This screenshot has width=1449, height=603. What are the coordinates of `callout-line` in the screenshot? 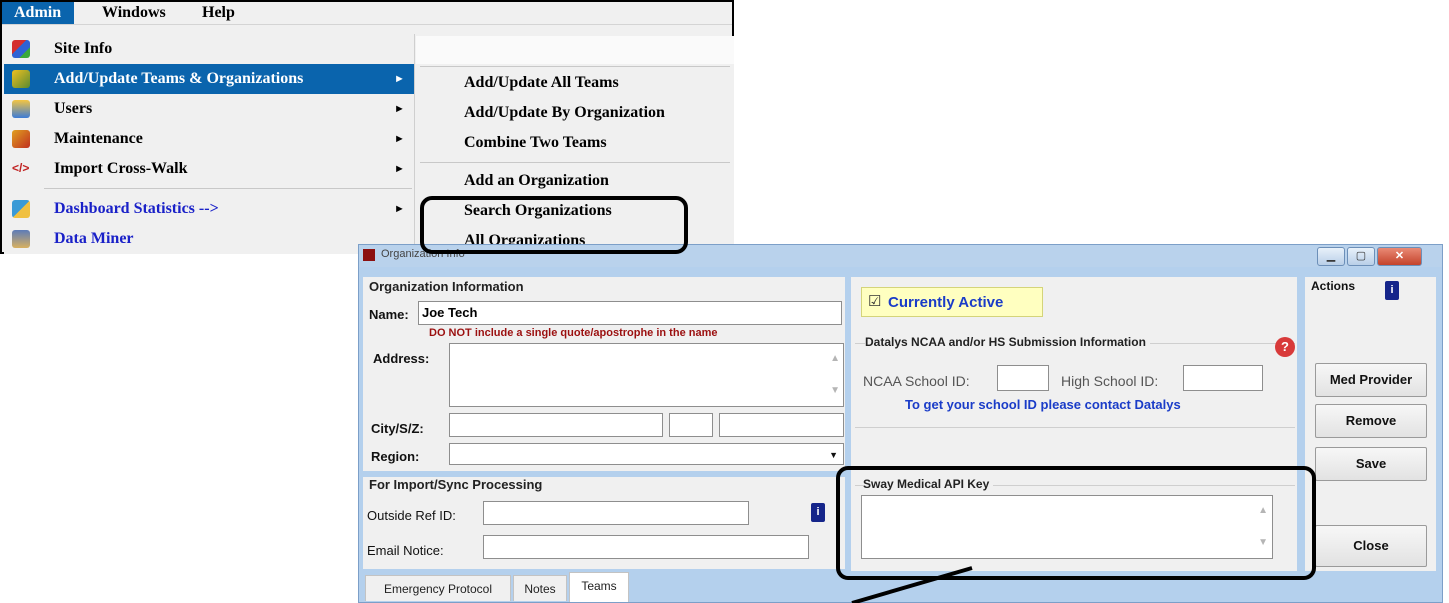 It's located at (912, 584).